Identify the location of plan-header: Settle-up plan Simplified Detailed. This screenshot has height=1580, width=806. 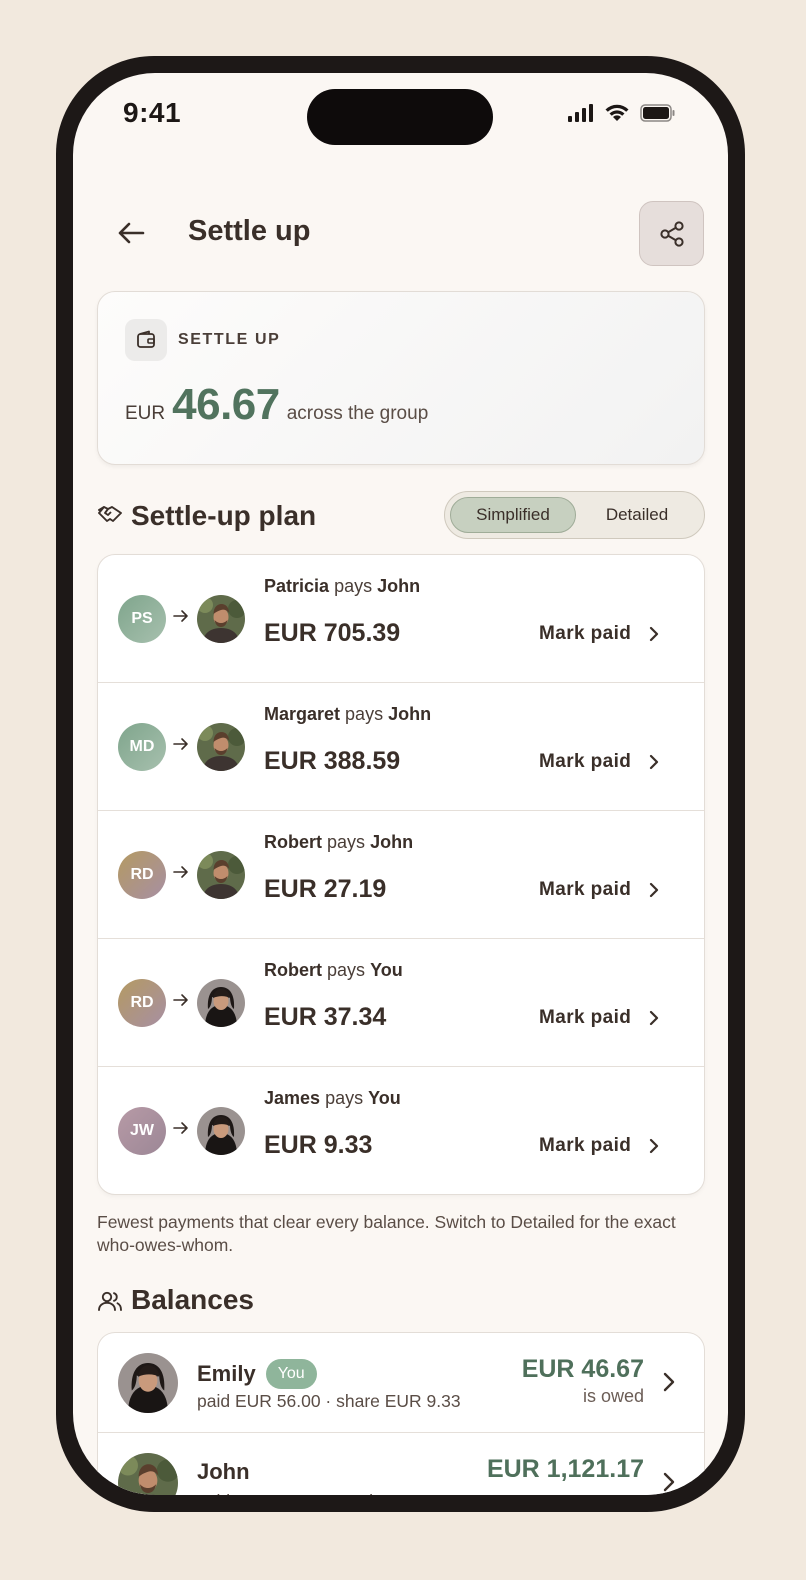
(401, 515).